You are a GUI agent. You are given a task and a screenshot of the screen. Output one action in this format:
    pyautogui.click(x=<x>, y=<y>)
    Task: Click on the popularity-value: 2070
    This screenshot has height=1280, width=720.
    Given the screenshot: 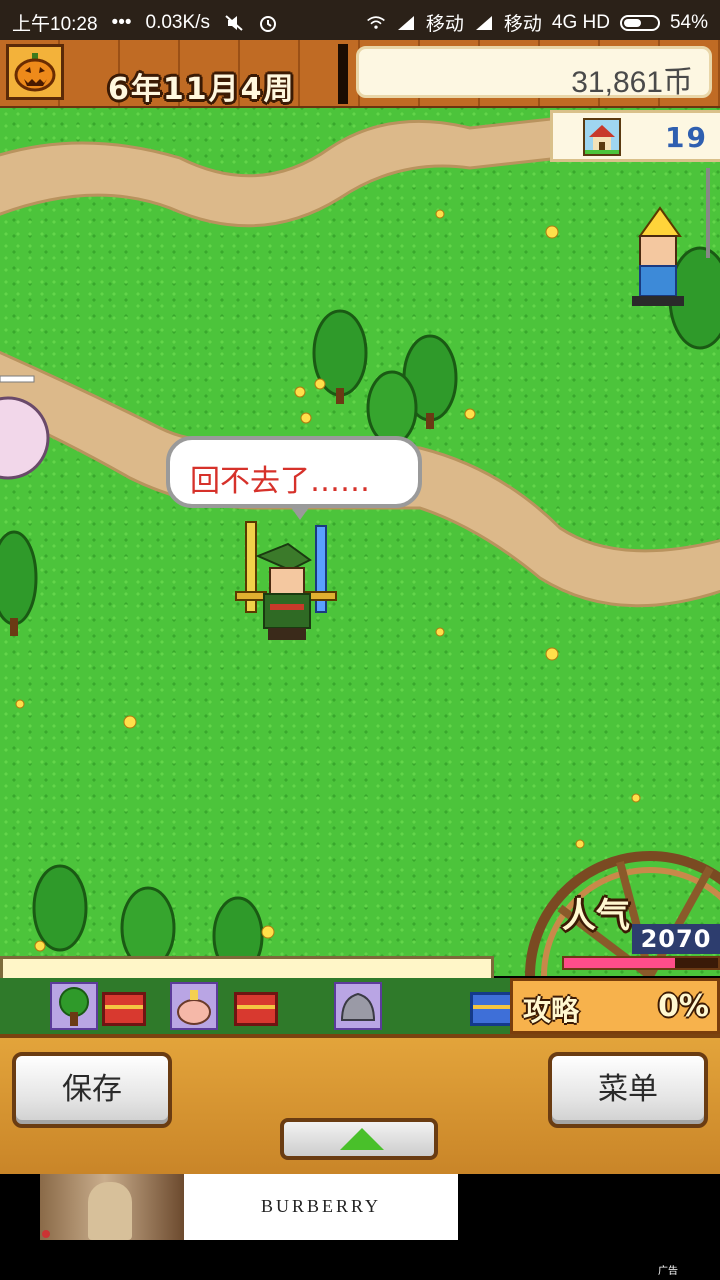 What is the action you would take?
    pyautogui.click(x=676, y=939)
    